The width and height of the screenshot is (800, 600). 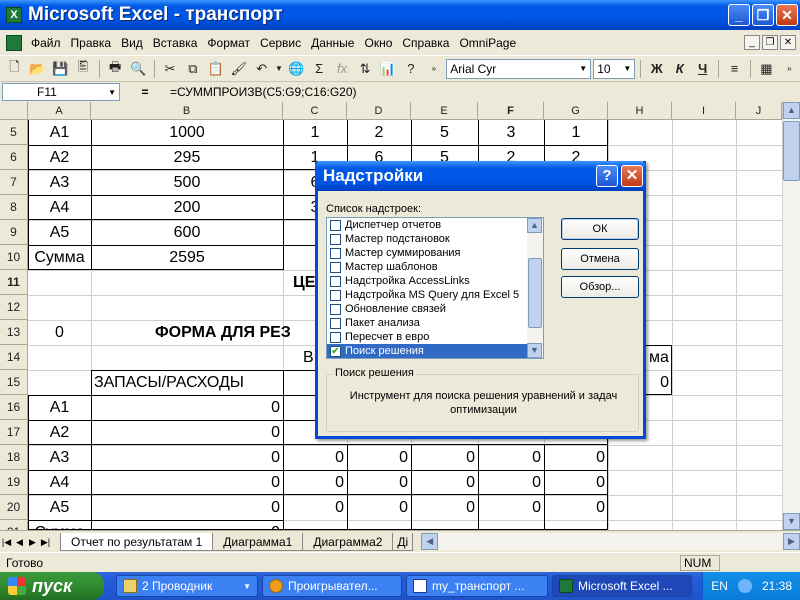 I want to click on cell-b15: ЗАПАСЫ/РАСХОДЫ, so click(x=187, y=382).